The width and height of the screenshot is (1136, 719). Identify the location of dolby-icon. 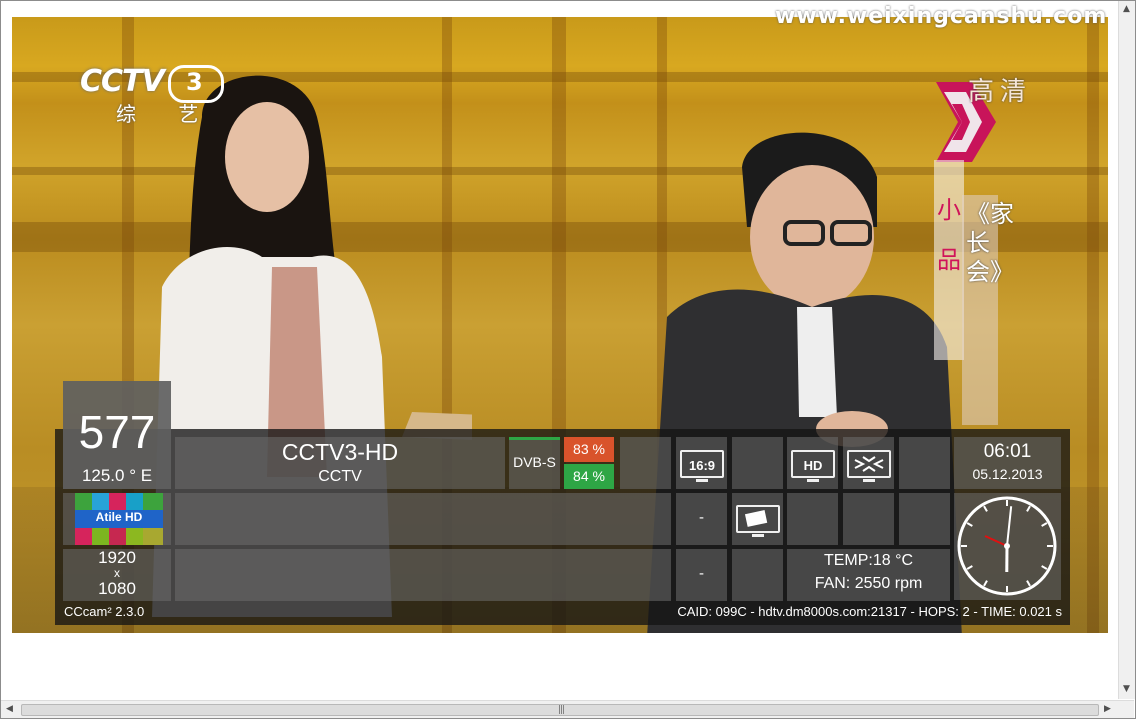
(869, 466).